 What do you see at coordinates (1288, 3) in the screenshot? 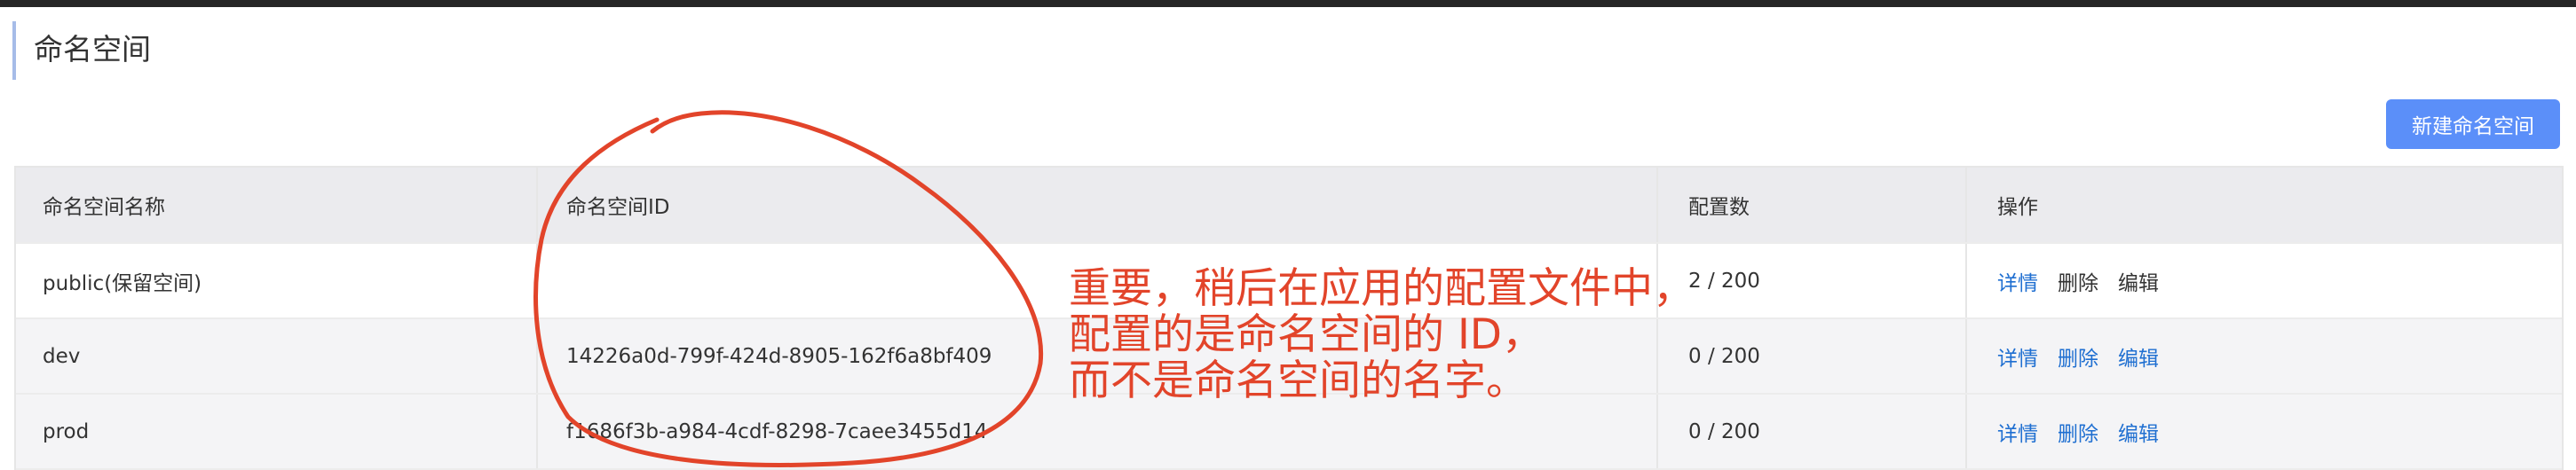
I see `top-bar` at bounding box center [1288, 3].